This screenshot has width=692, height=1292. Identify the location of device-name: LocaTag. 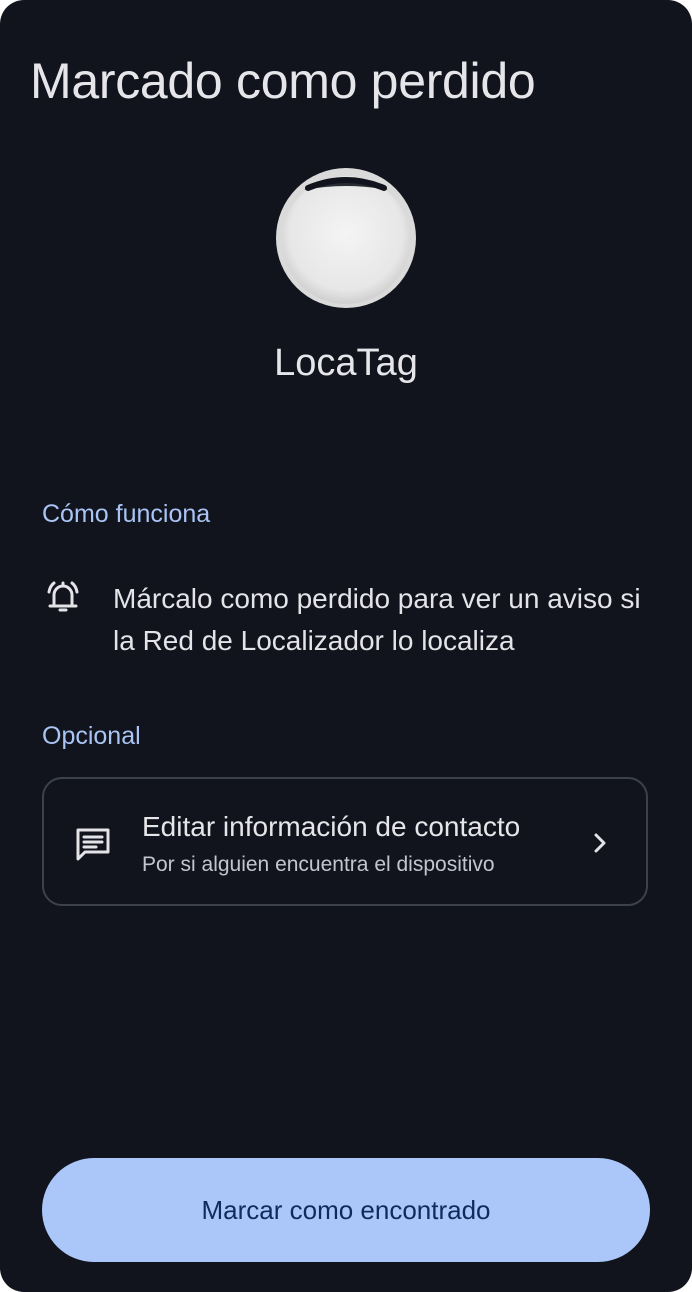
(346, 363).